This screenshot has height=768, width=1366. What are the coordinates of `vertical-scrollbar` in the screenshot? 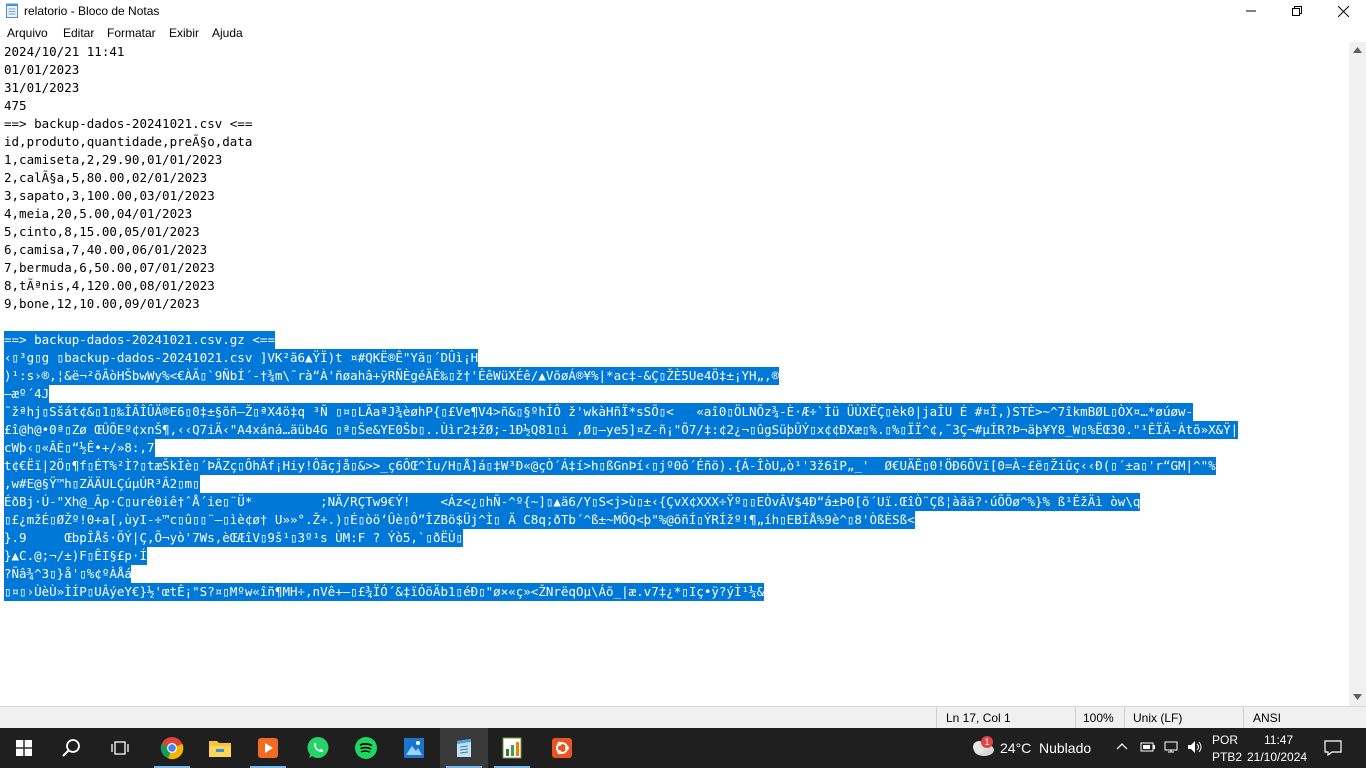 It's located at (1357, 374).